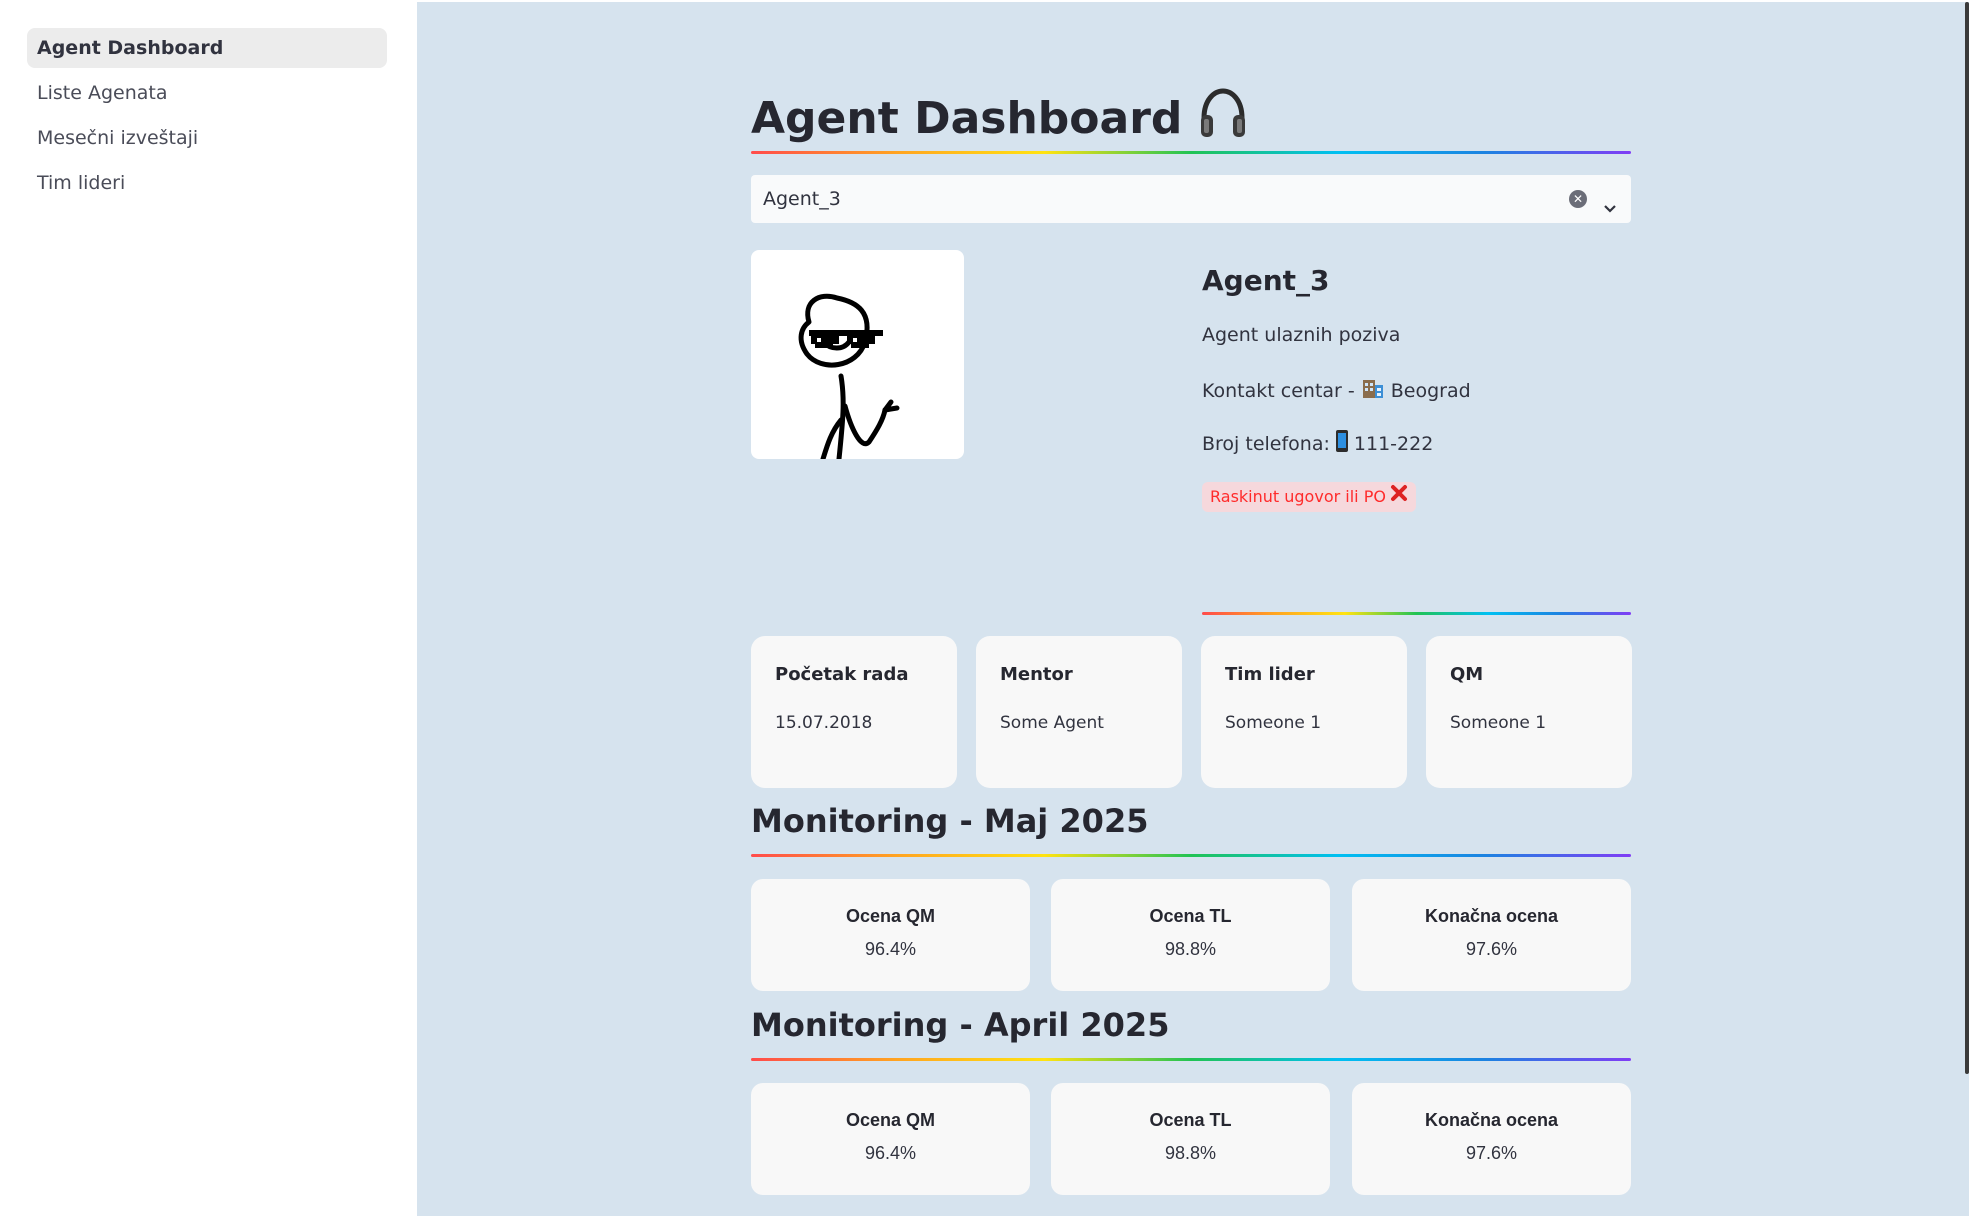 The image size is (1969, 1216). I want to click on stick-figure-sunglasses-icon, so click(849, 376).